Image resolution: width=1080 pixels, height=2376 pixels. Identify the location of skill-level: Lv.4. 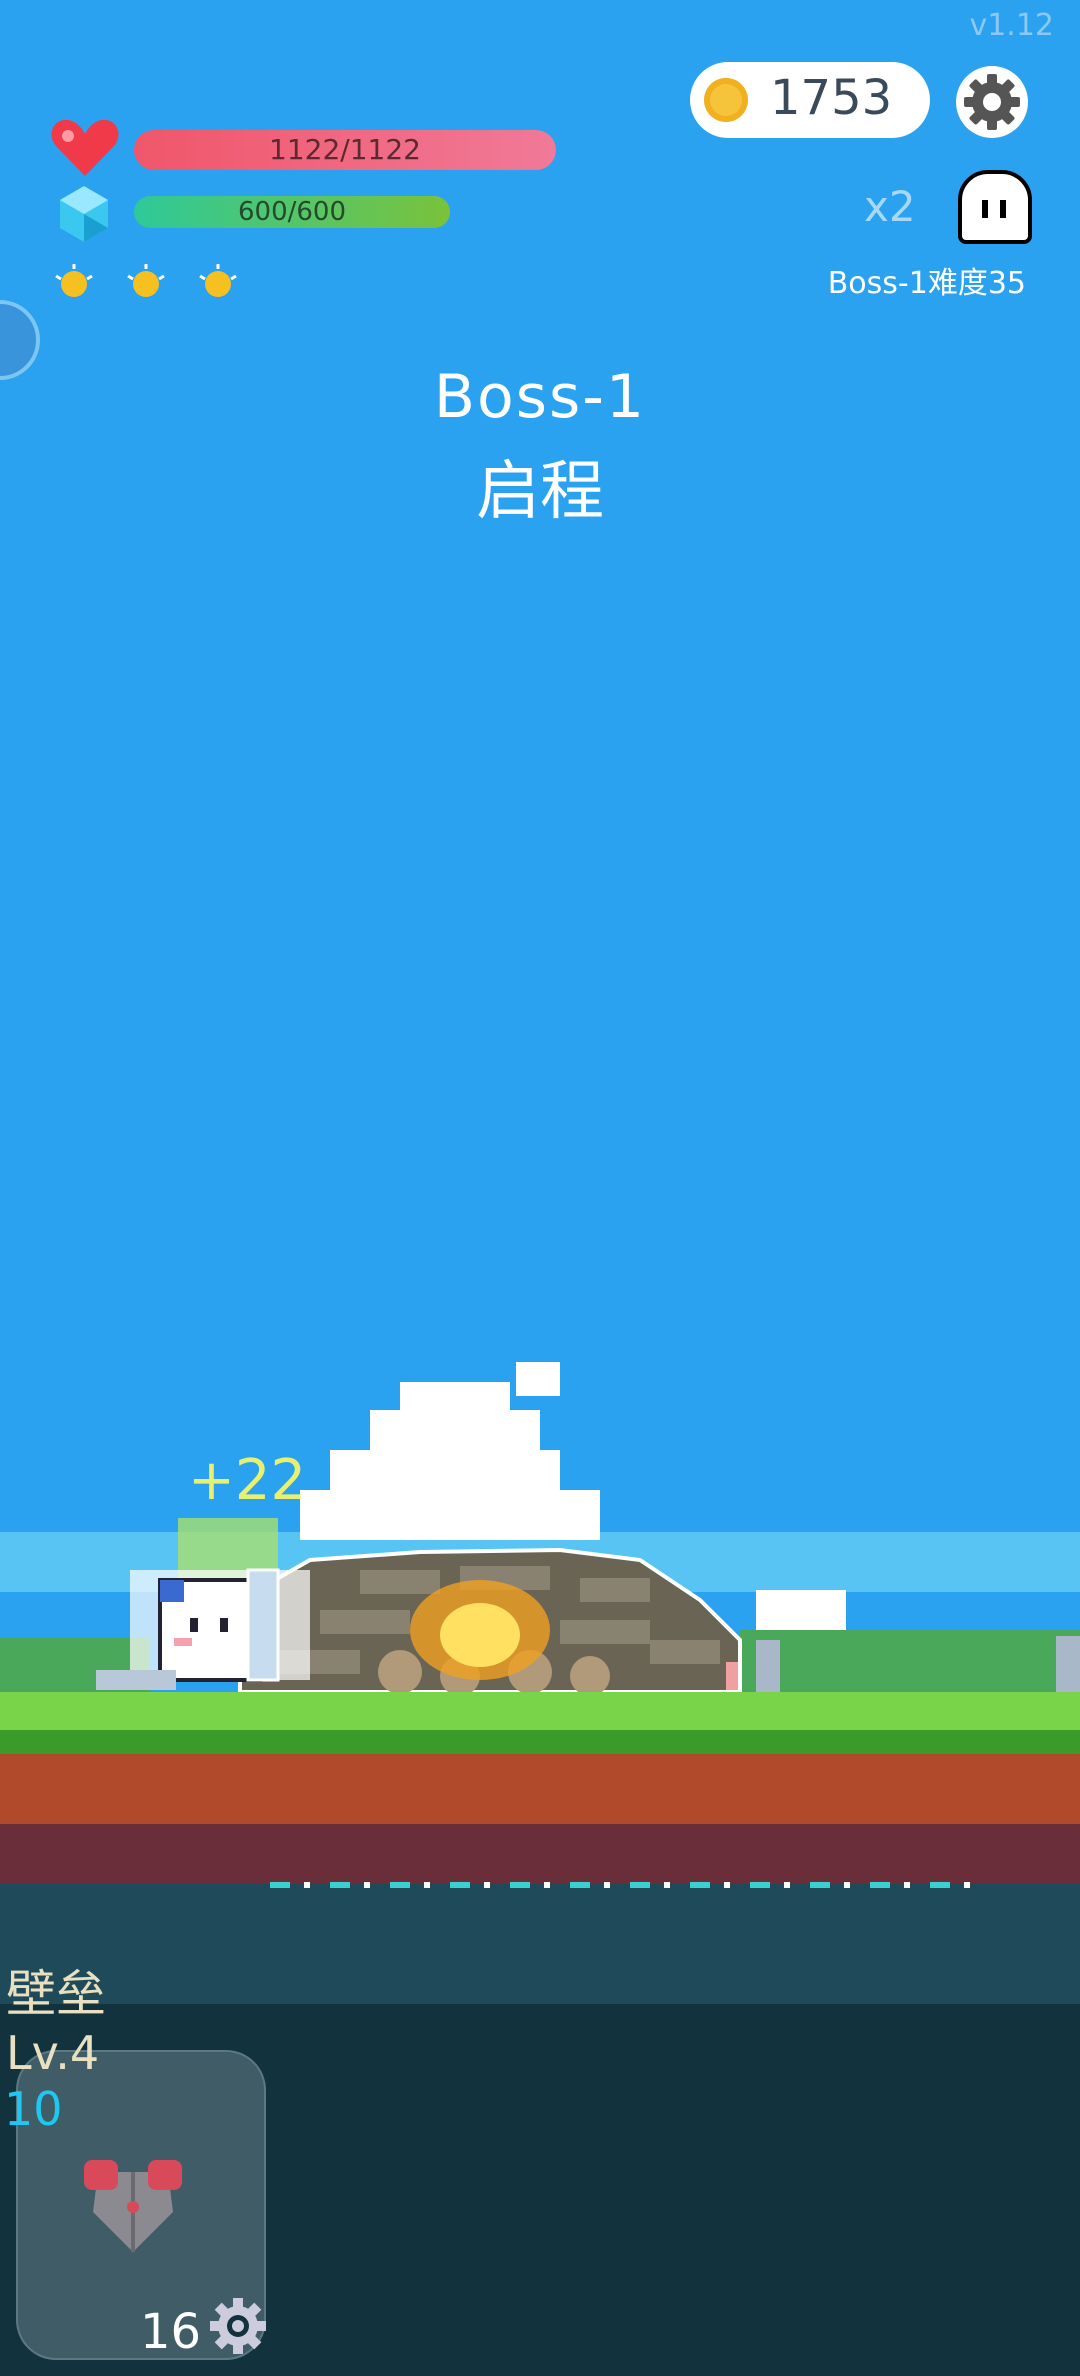
(53, 2053).